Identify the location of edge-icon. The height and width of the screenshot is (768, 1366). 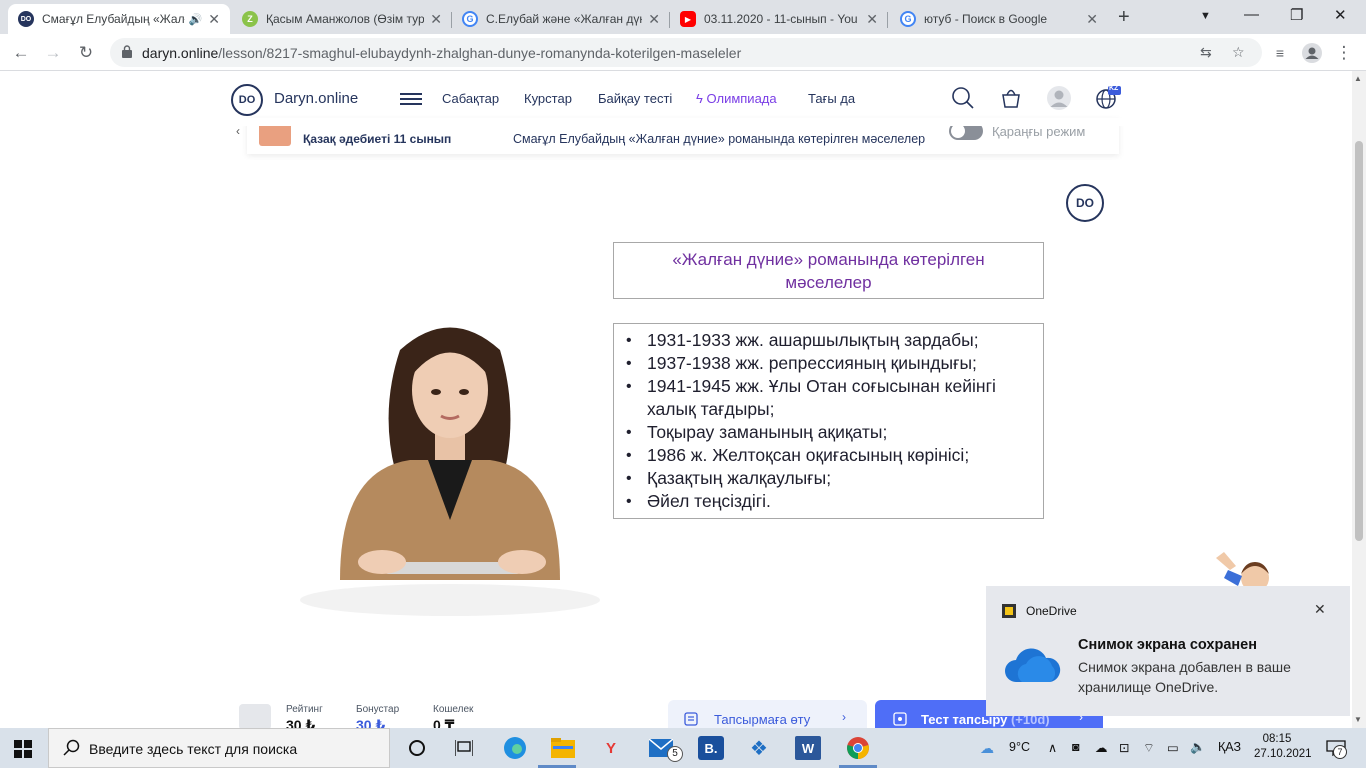
(515, 748).